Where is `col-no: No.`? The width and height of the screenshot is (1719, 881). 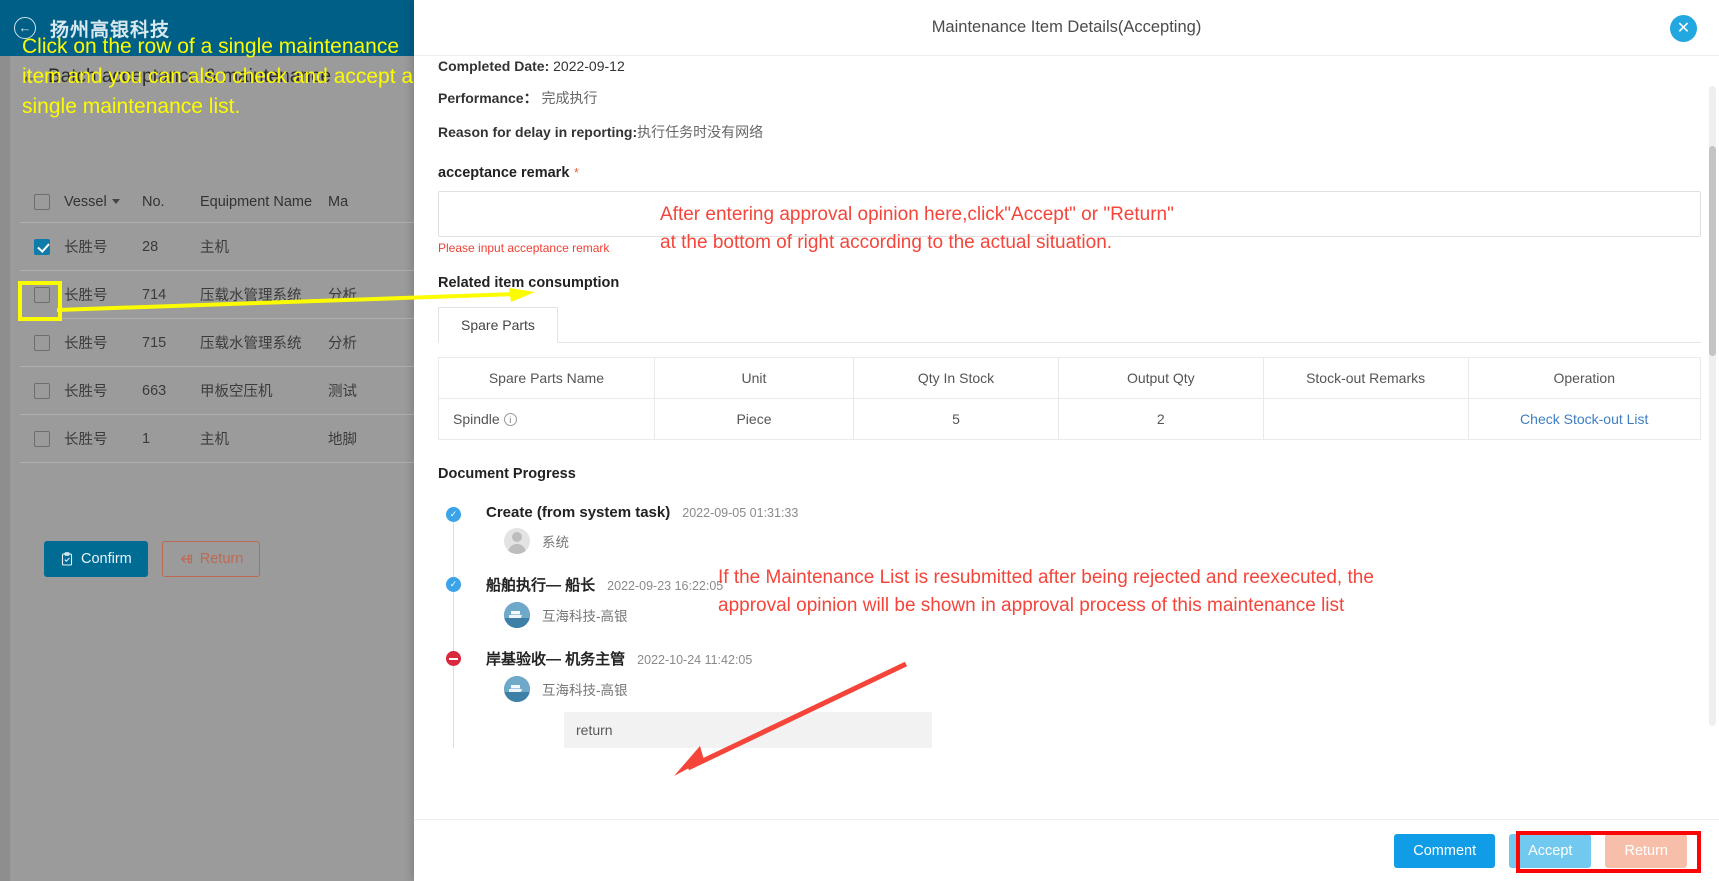 col-no: No. is located at coordinates (153, 201).